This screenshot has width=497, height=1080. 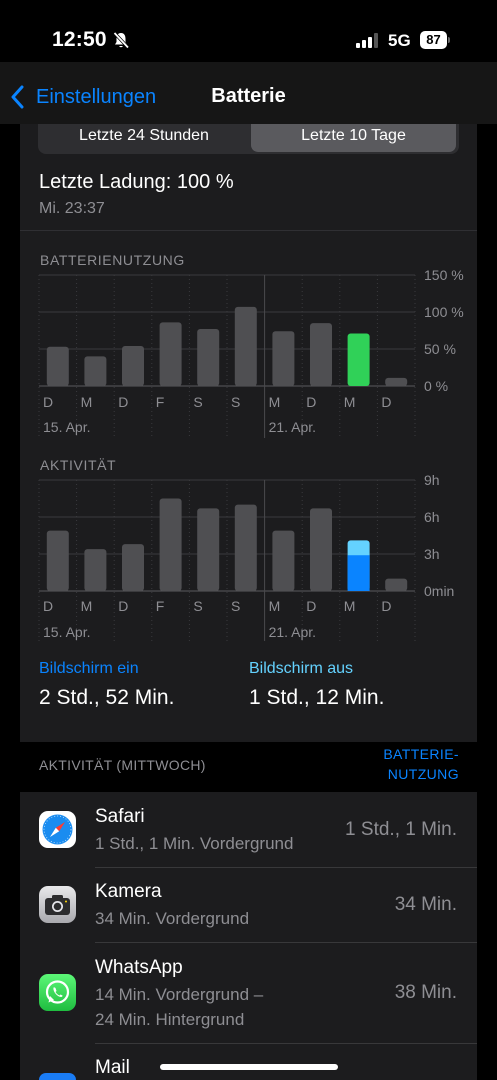 What do you see at coordinates (57, 904) in the screenshot?
I see `camera-icon` at bounding box center [57, 904].